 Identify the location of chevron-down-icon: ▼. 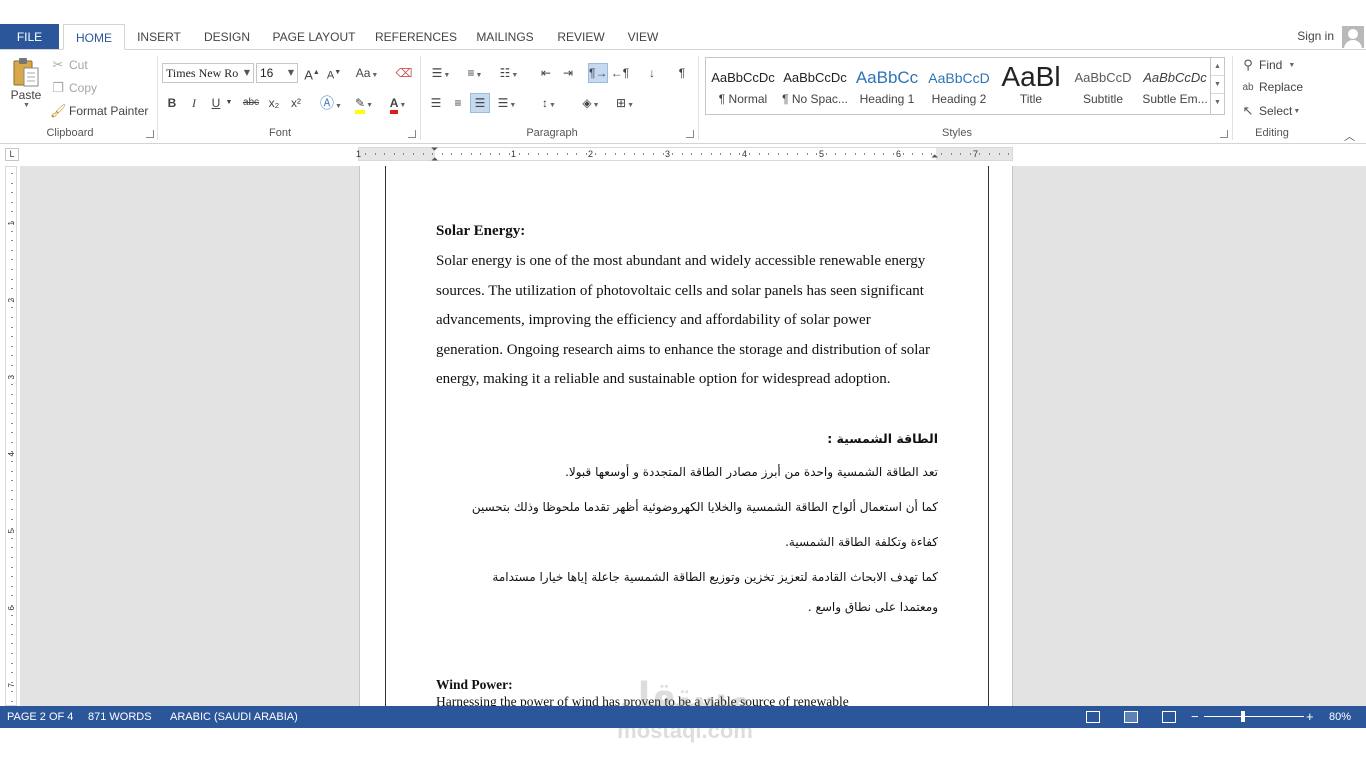
(246, 72).